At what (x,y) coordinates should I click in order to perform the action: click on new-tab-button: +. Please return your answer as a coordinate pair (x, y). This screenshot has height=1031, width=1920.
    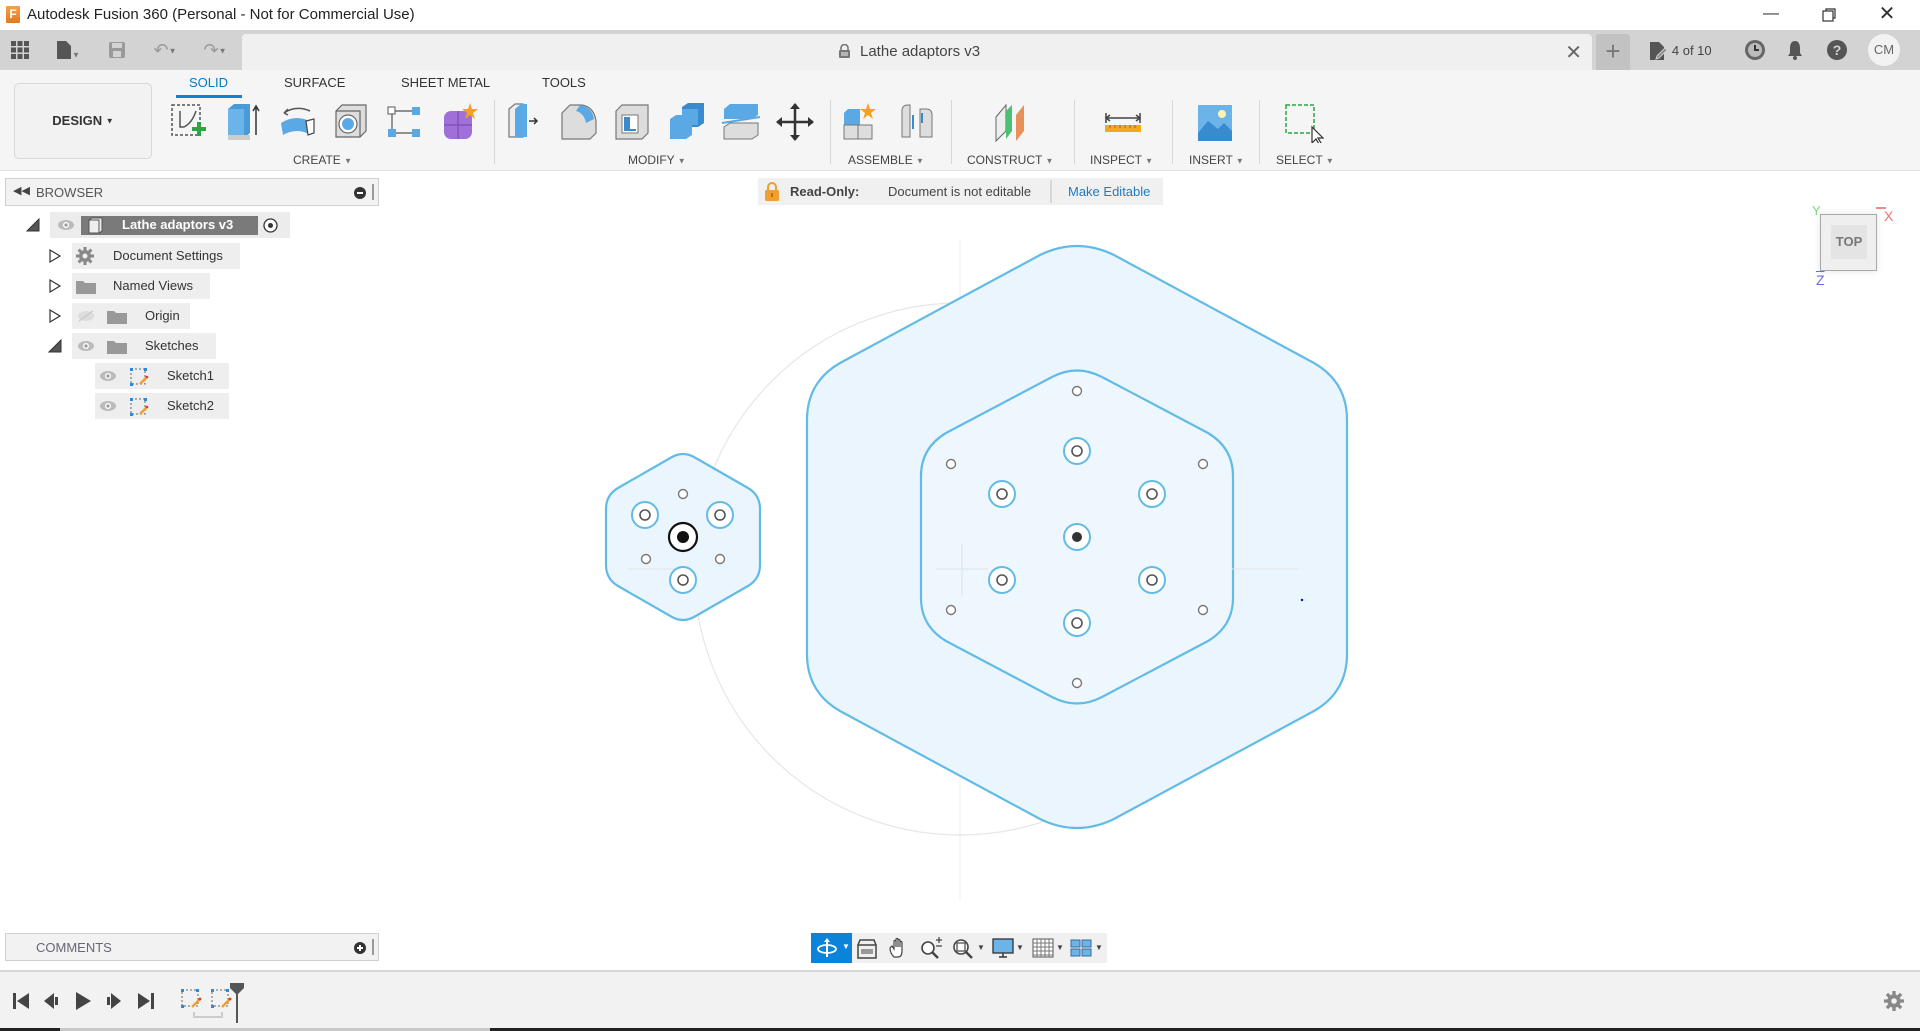
    Looking at the image, I should click on (1613, 52).